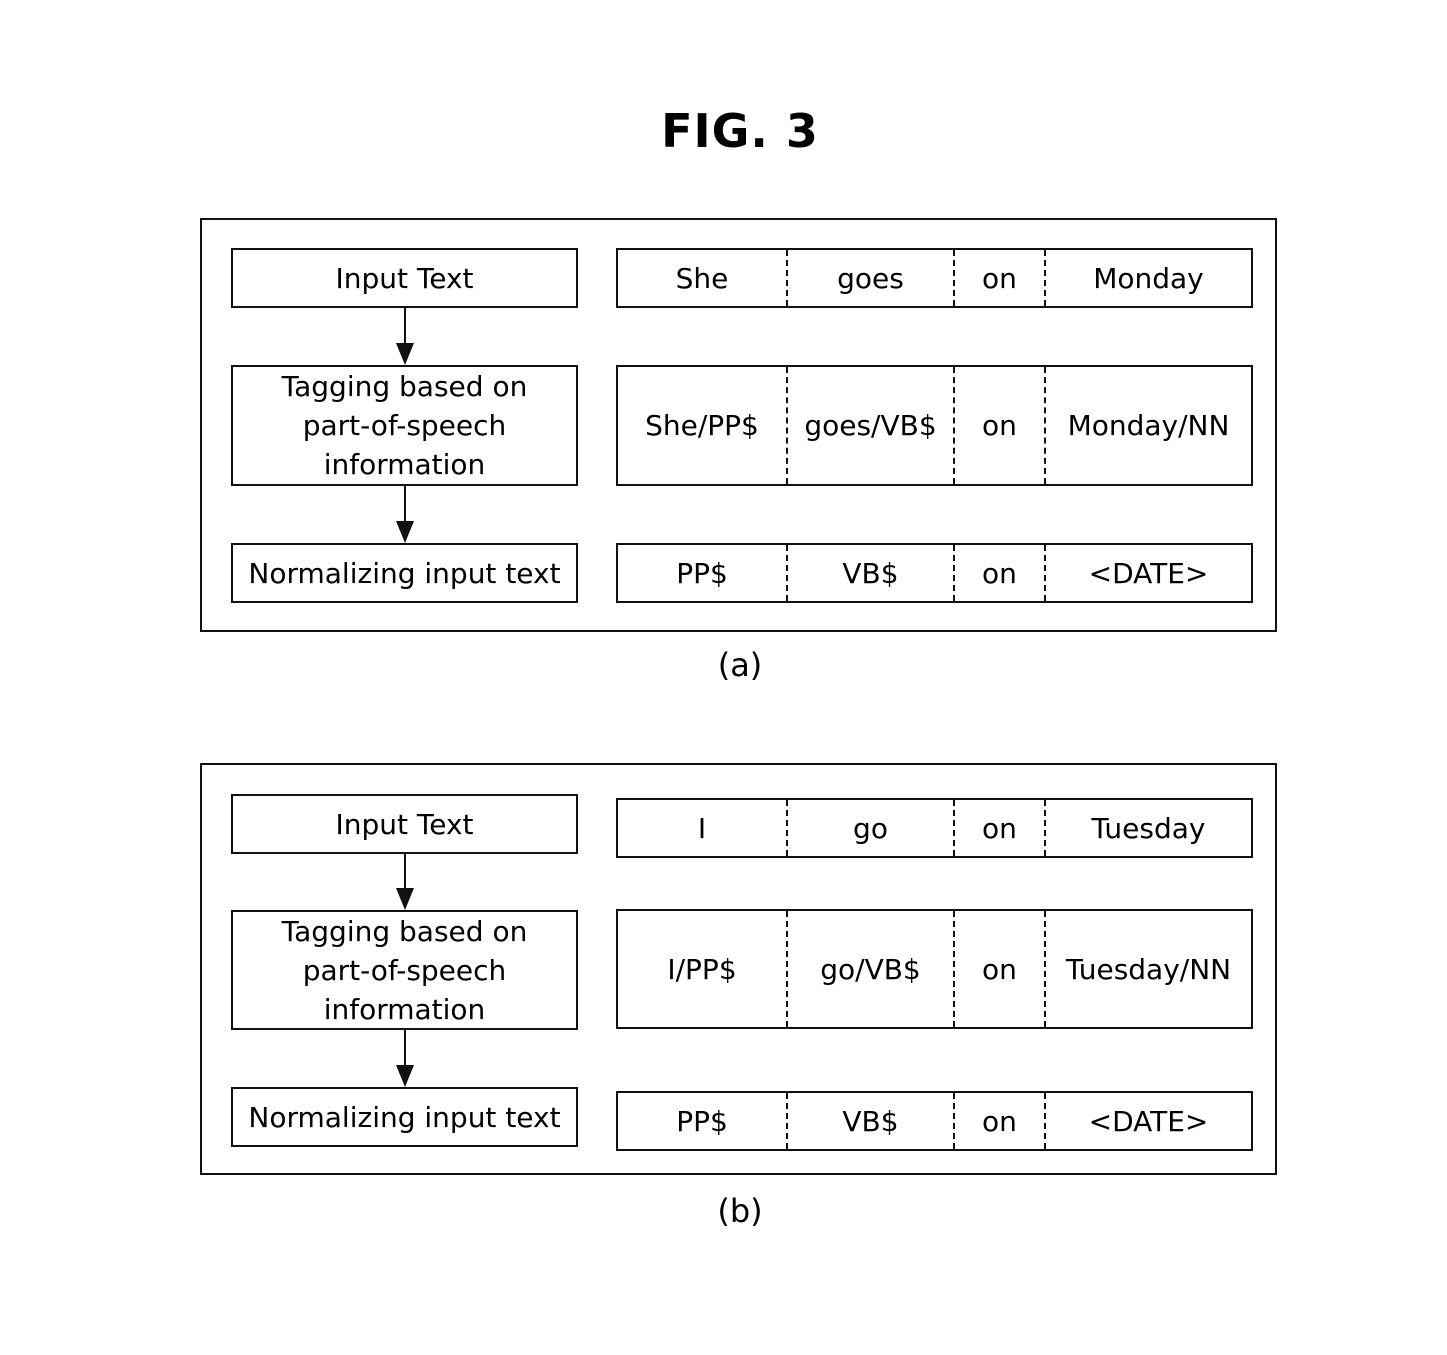 The width and height of the screenshot is (1447, 1355). I want to click on panel-label-a: (a), so click(740, 665).